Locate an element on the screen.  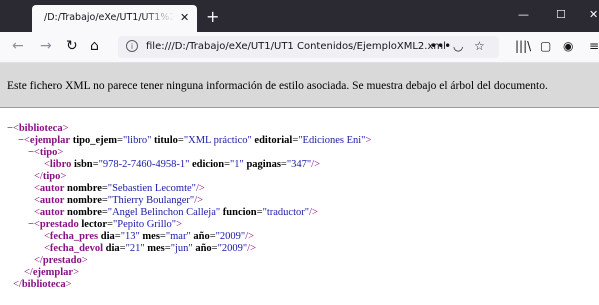
forward-icon: → is located at coordinates (46, 46).